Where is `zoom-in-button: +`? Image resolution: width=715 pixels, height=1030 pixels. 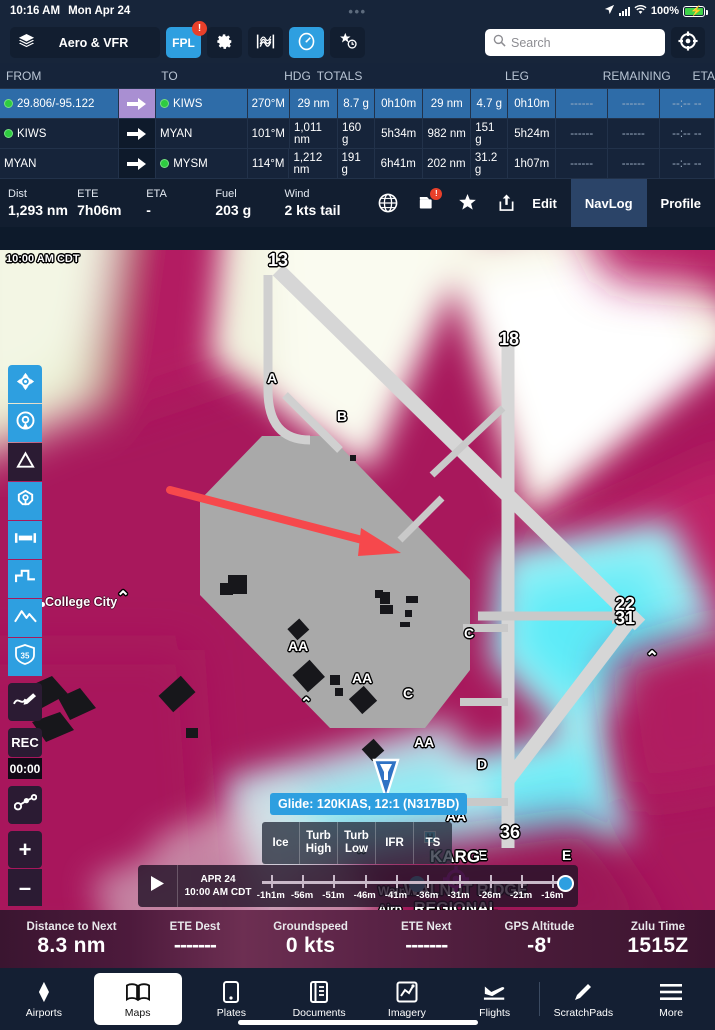 zoom-in-button: + is located at coordinates (25, 849).